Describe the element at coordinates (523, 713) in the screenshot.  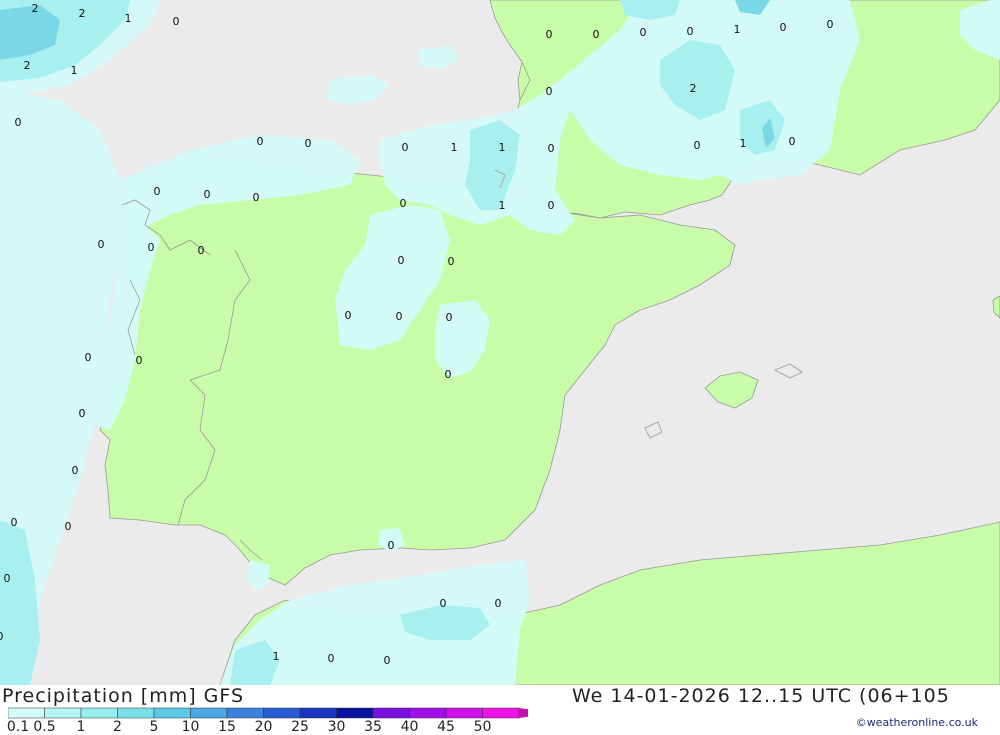
I see `legend-arrow` at that location.